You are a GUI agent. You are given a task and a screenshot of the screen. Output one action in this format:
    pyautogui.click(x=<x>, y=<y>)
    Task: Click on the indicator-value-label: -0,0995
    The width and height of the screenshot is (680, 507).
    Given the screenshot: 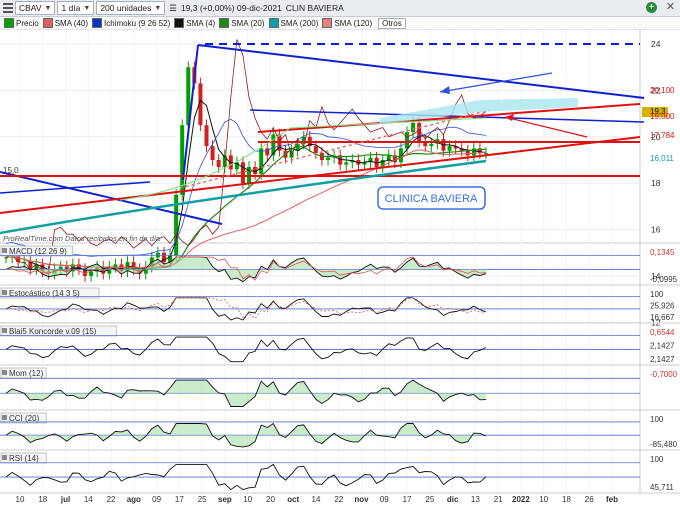 What is the action you would take?
    pyautogui.click(x=664, y=279)
    